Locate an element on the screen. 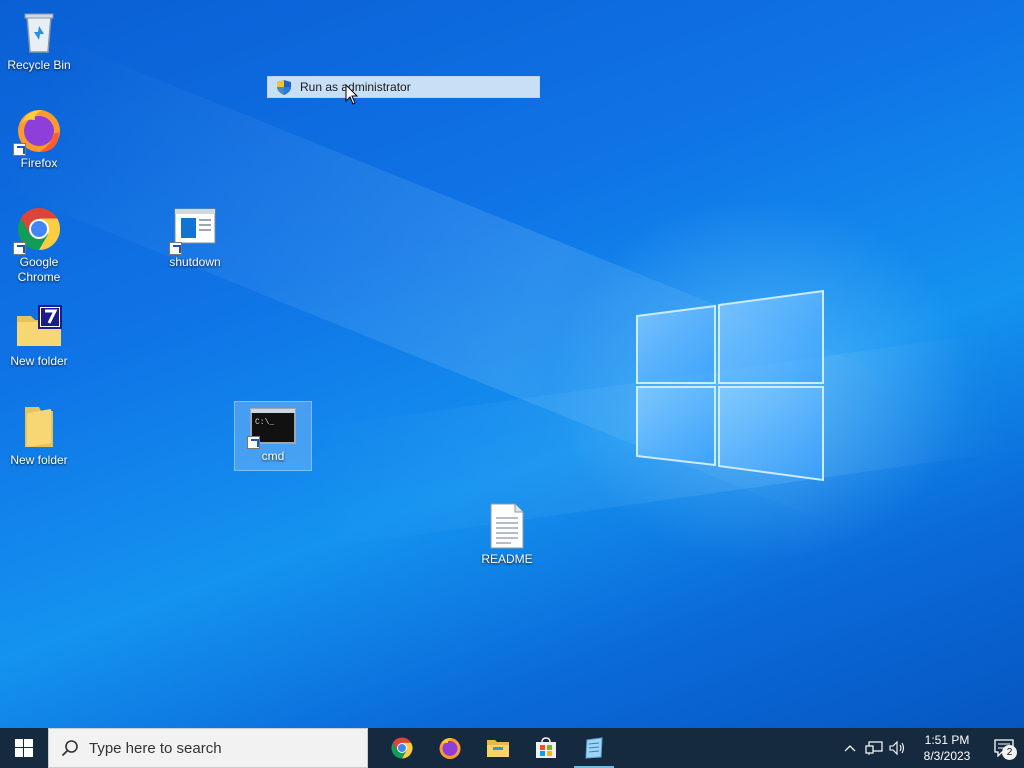 This screenshot has width=1024, height=768. desktop-icon-shutdown: shutdown is located at coordinates (195, 237).